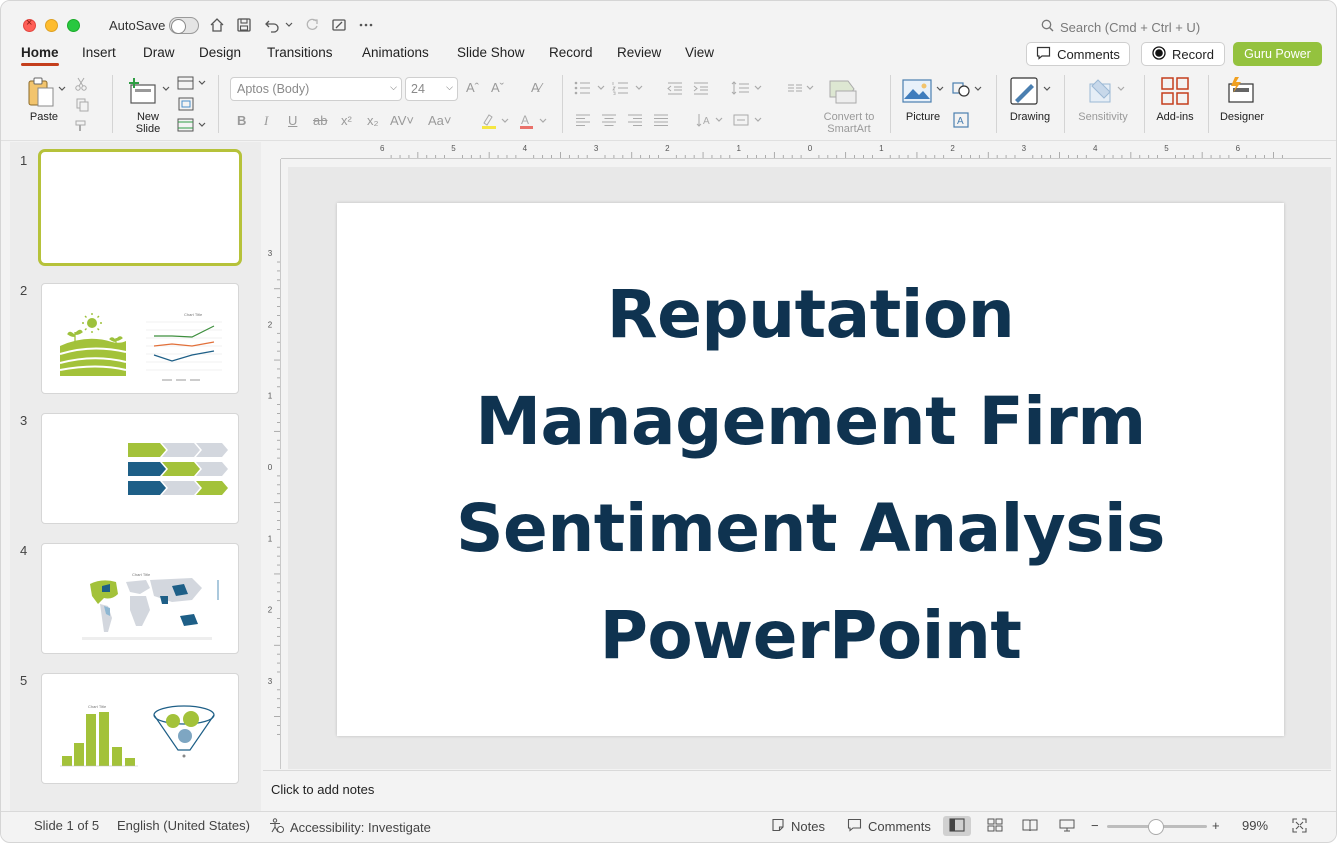  What do you see at coordinates (1030, 826) in the screenshot?
I see `reading-view-button` at bounding box center [1030, 826].